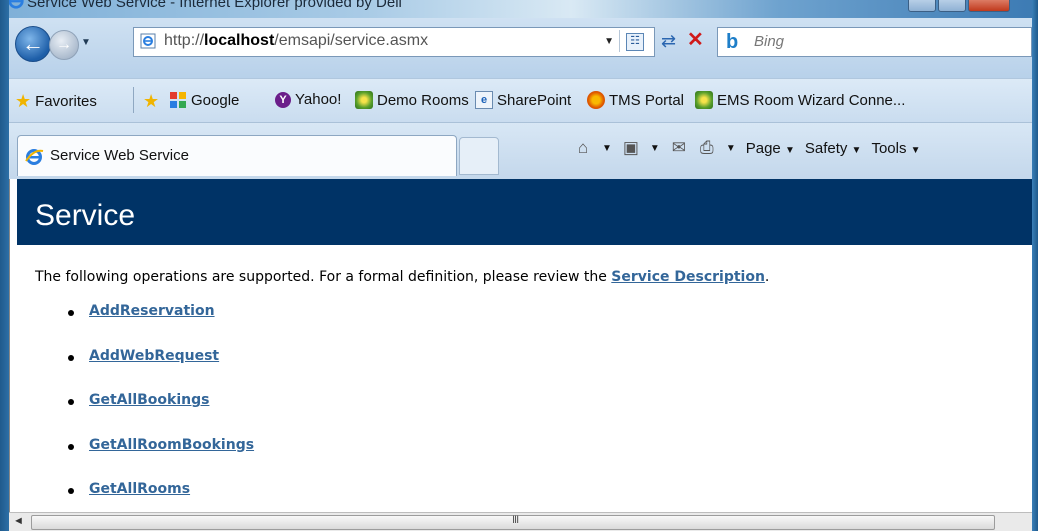  I want to click on ems-icon, so click(364, 100).